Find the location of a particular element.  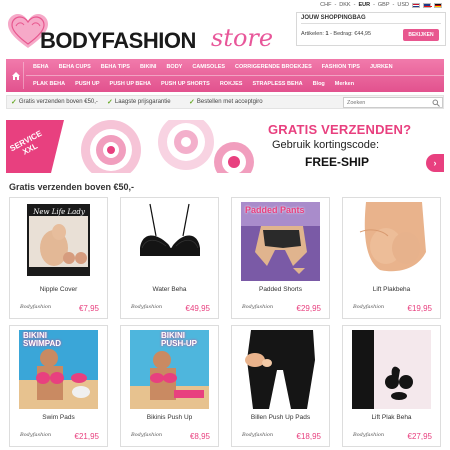

product-card: Lift Plakbeha Bodyfashion €19,95 is located at coordinates (391, 258).